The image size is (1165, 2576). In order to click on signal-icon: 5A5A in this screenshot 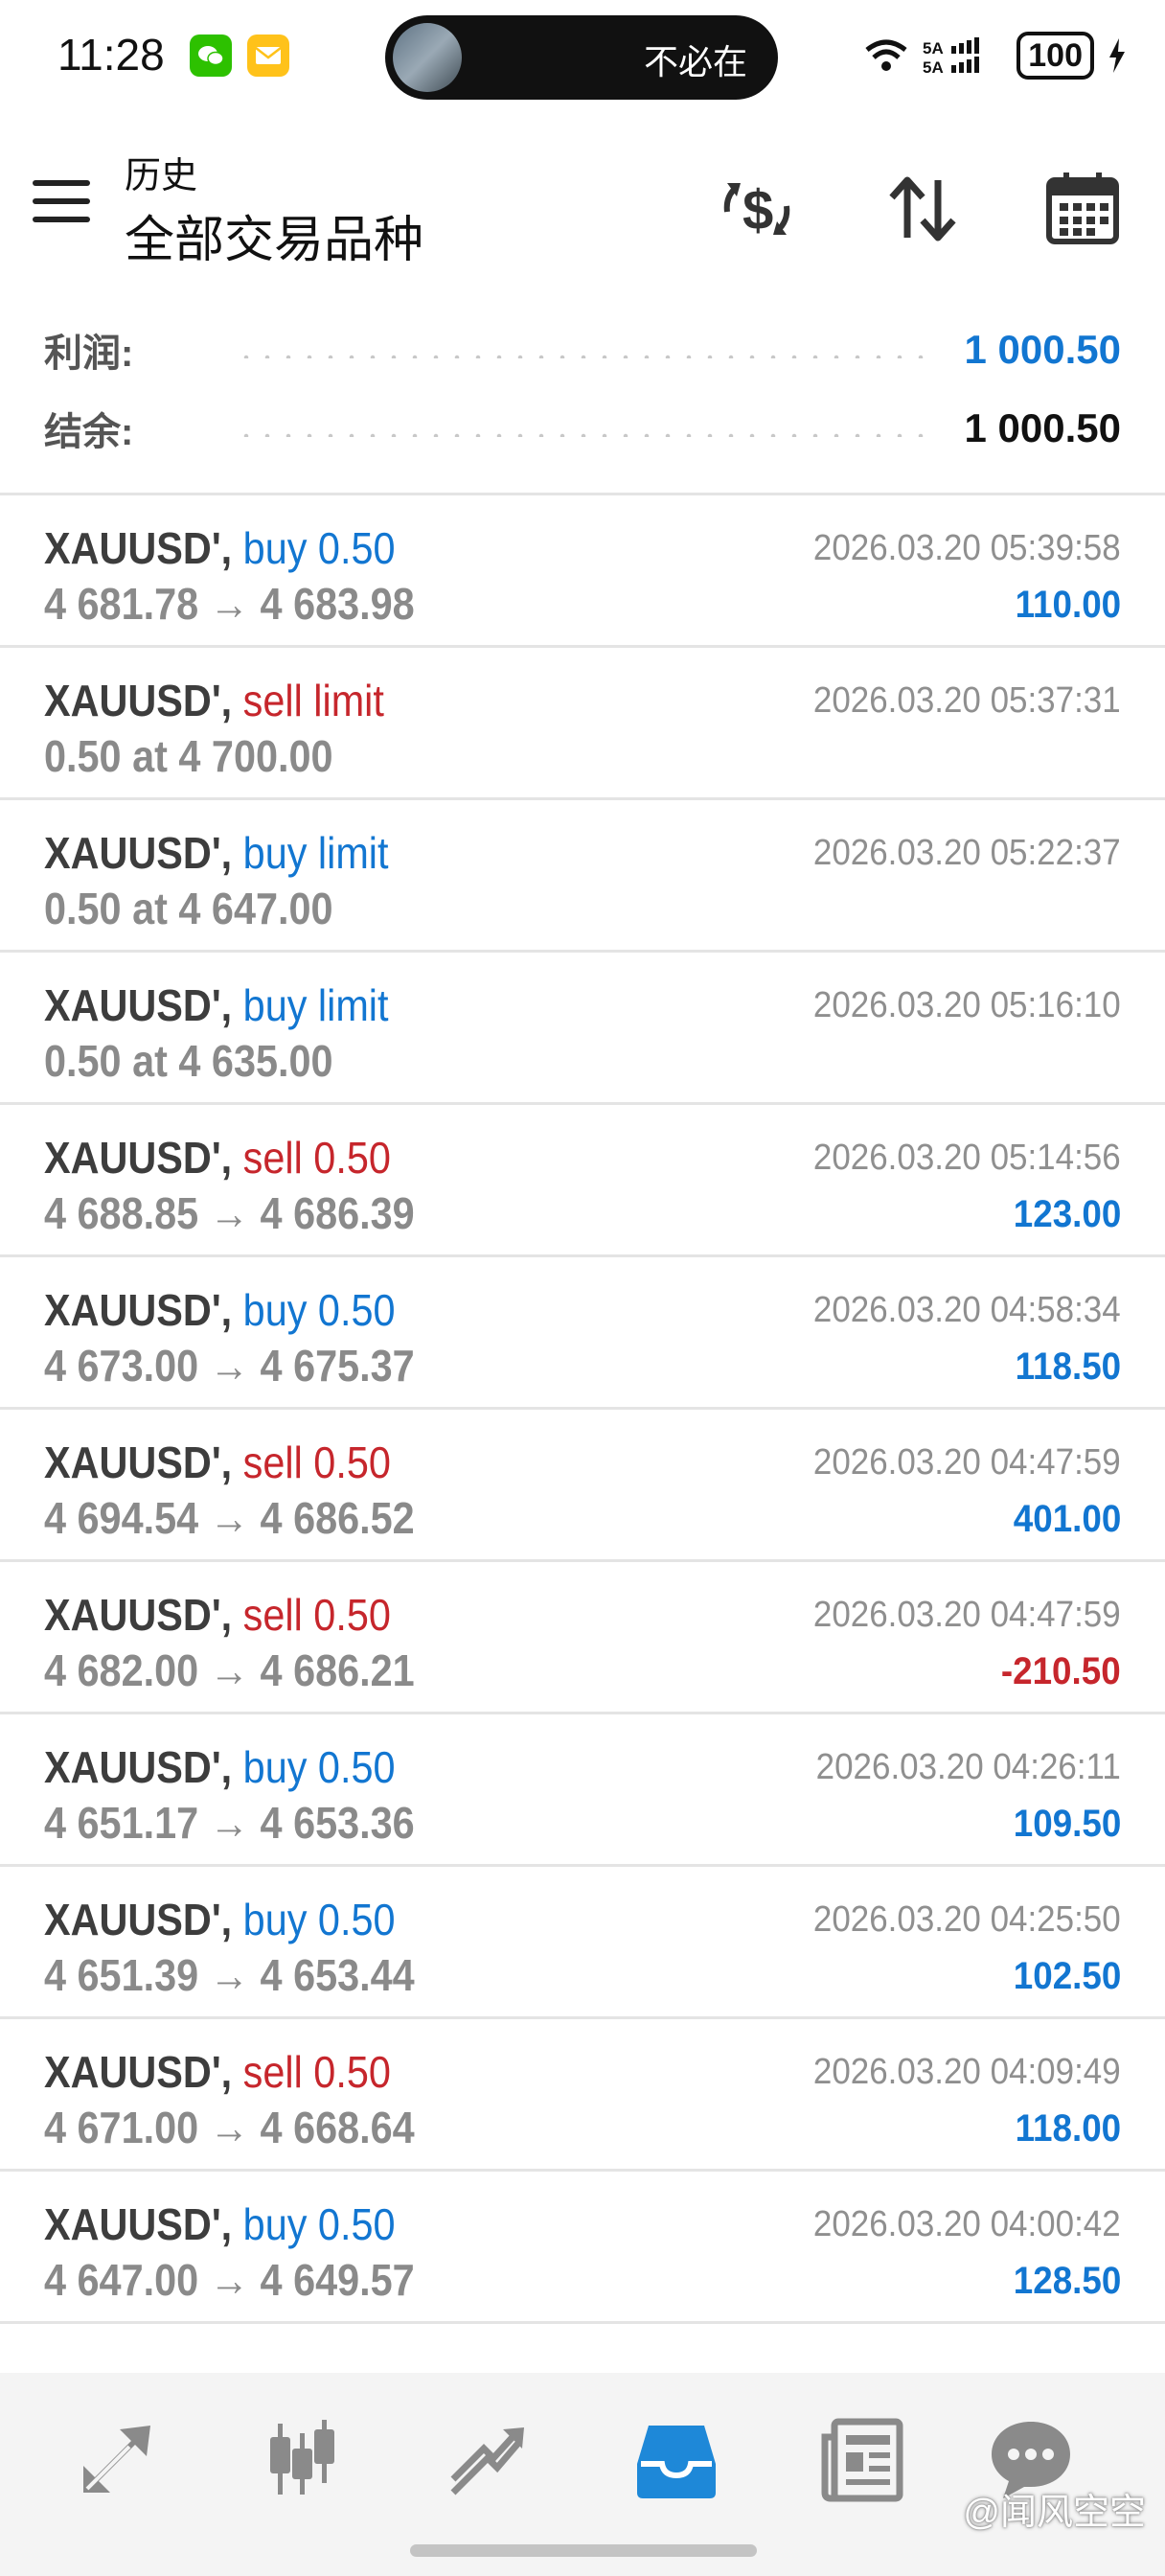, I will do `click(951, 56)`.